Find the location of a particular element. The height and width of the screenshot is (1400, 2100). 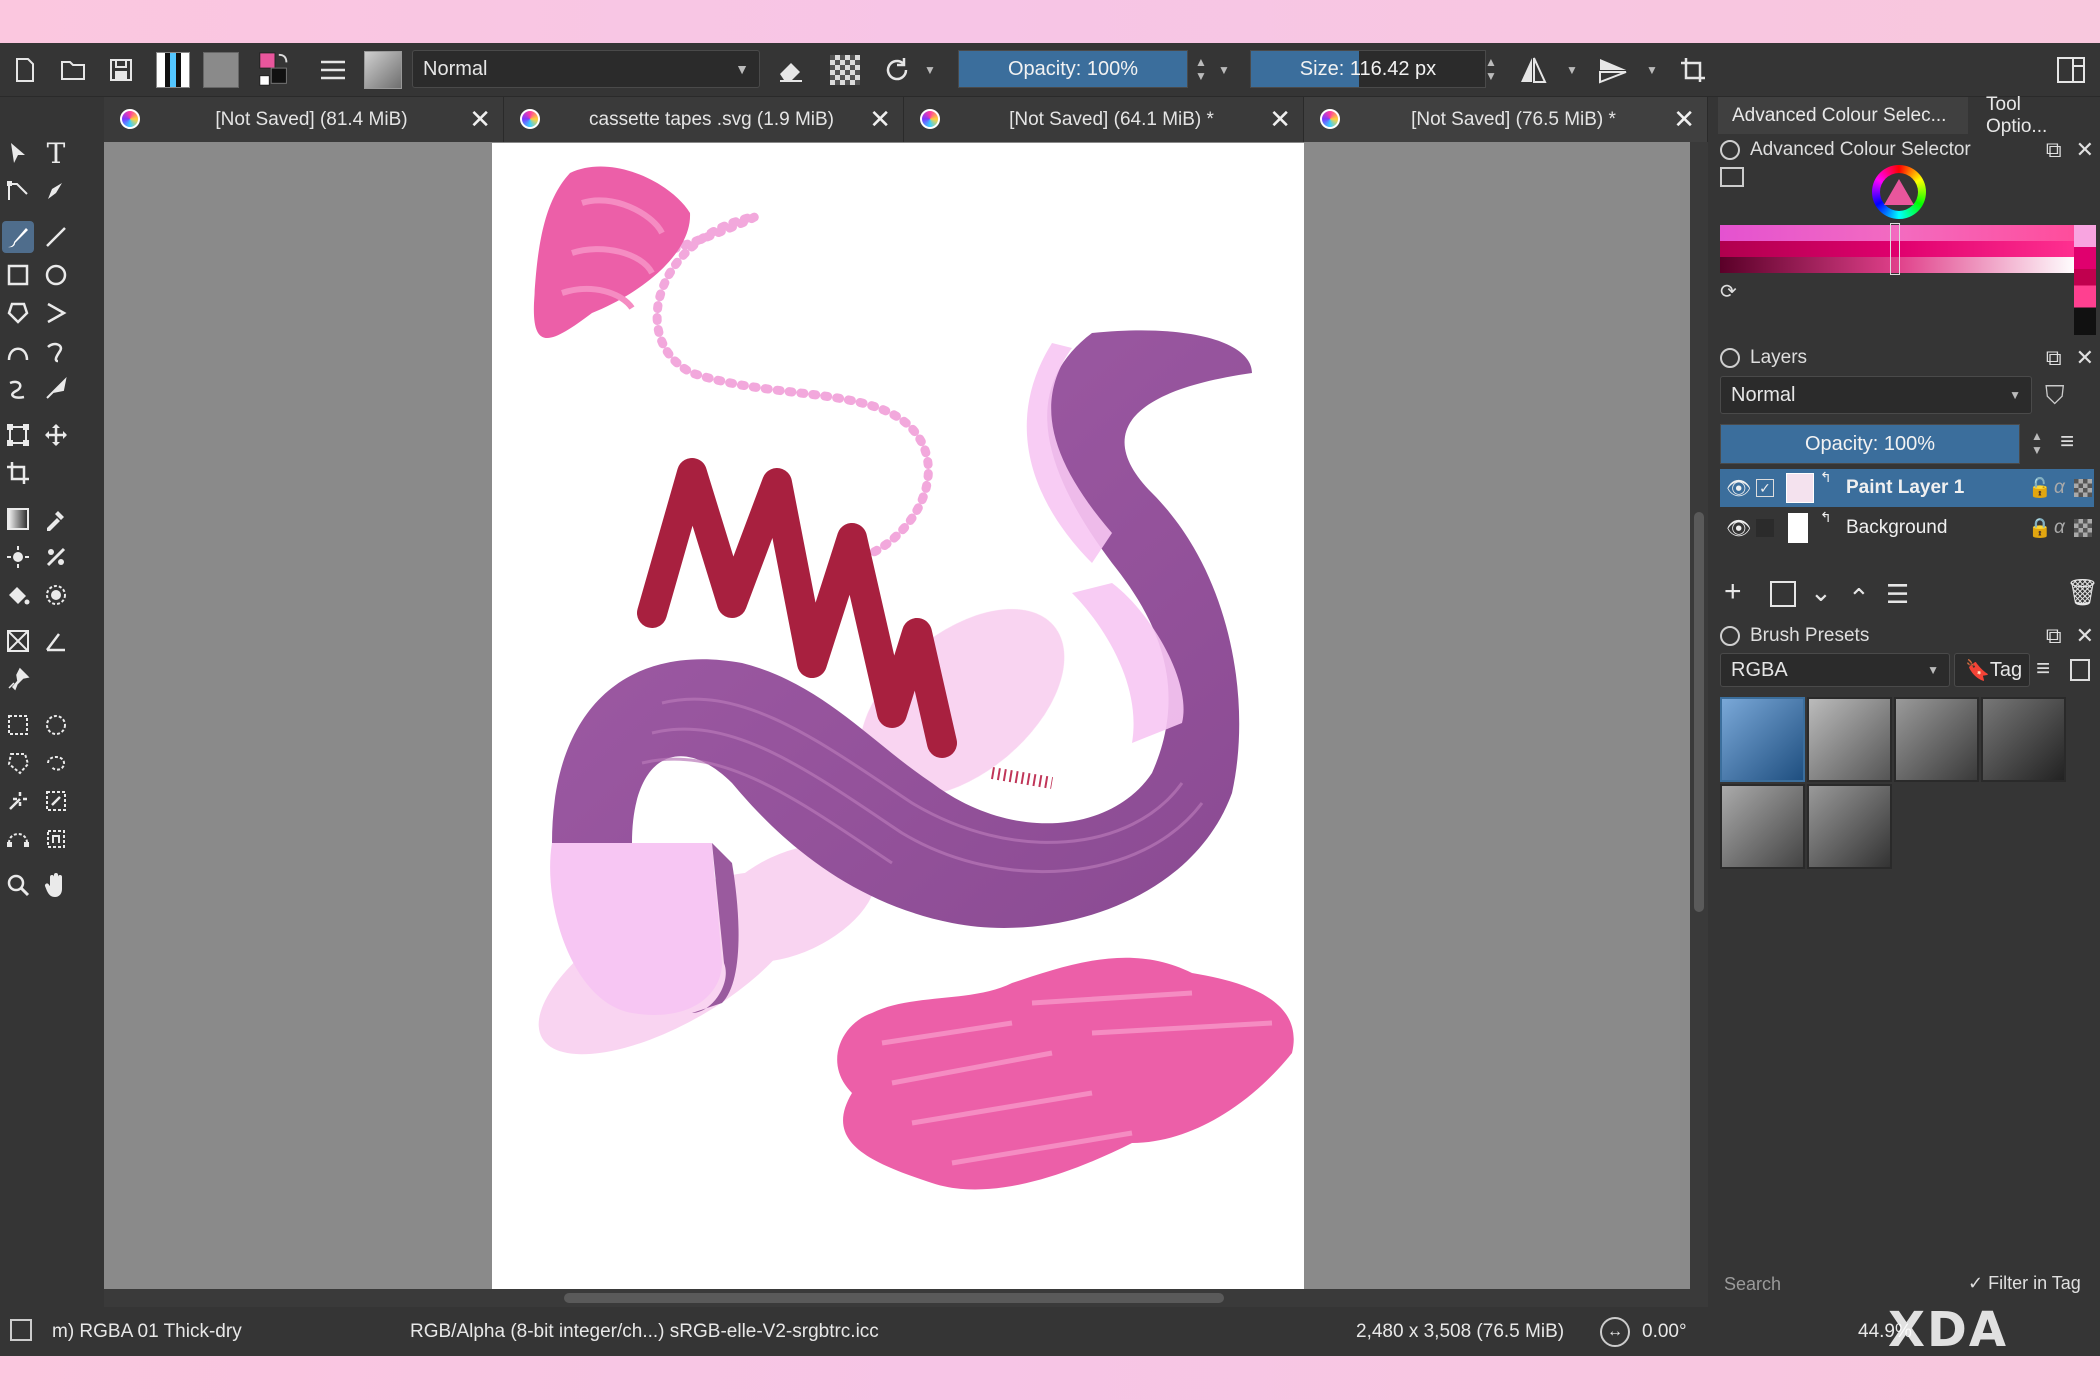

zoom-tool-icon is located at coordinates (18, 885).